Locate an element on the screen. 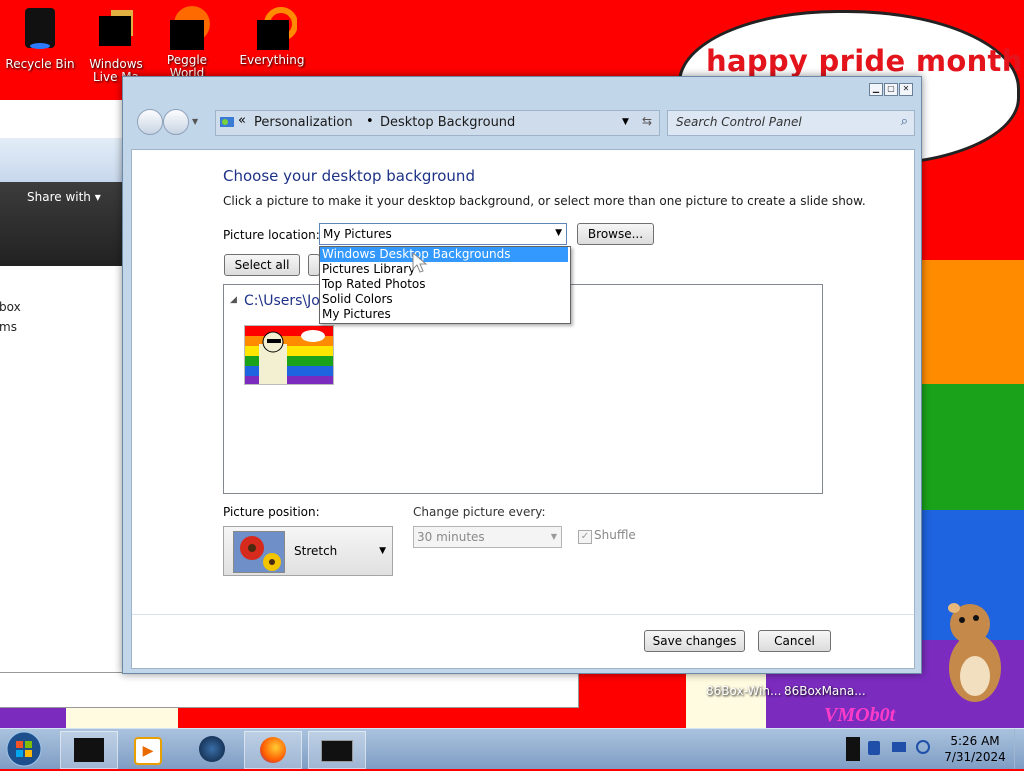 This screenshot has height=771, width=1024. change-every-value: 30 minutes is located at coordinates (451, 537).